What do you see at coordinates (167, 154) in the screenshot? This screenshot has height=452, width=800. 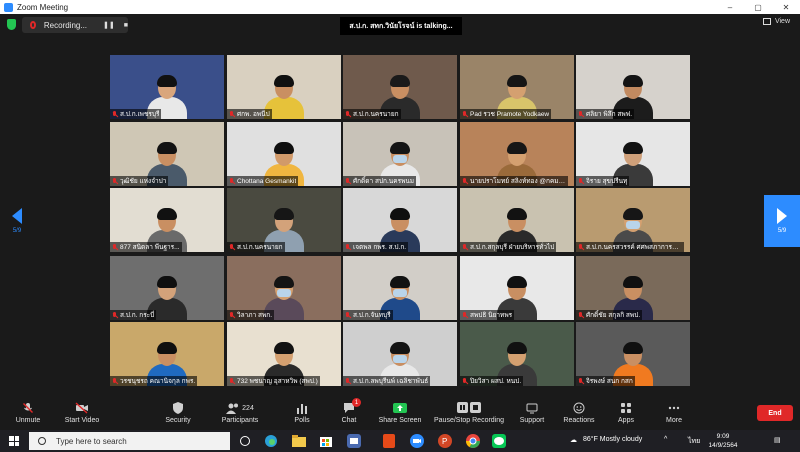 I see `participant-tile: วุฒิชัย แห่งจำปา` at bounding box center [167, 154].